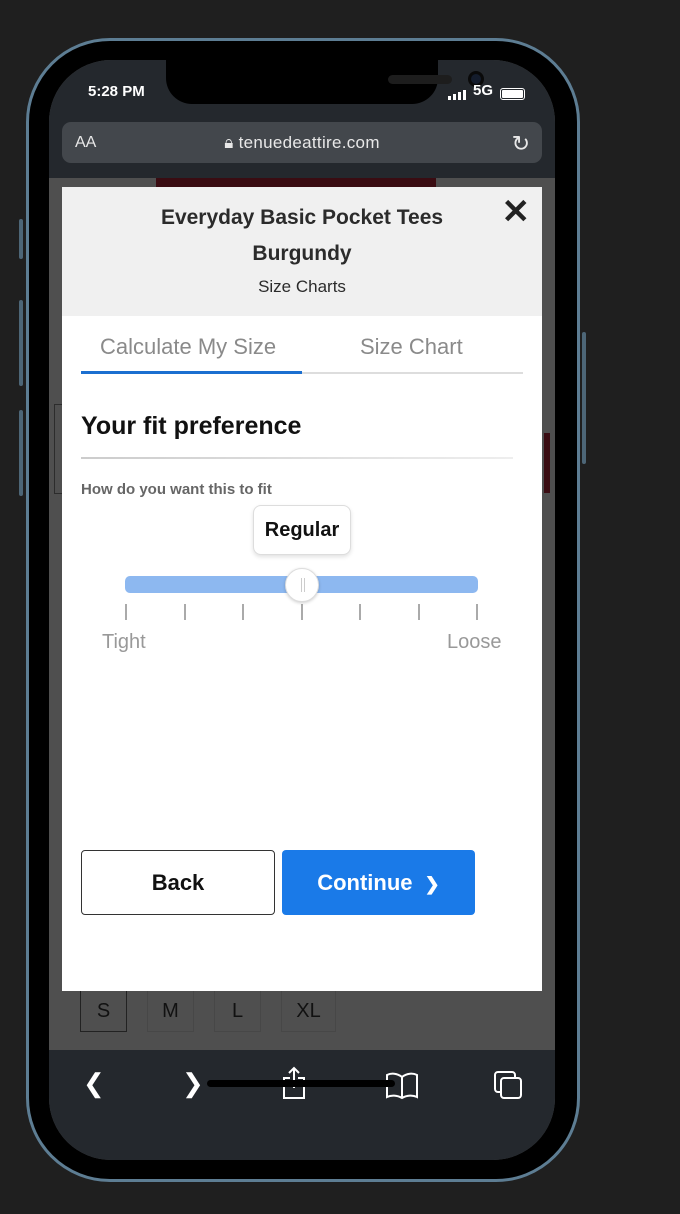 The width and height of the screenshot is (680, 1214). What do you see at coordinates (178, 882) in the screenshot?
I see `back-button: Back` at bounding box center [178, 882].